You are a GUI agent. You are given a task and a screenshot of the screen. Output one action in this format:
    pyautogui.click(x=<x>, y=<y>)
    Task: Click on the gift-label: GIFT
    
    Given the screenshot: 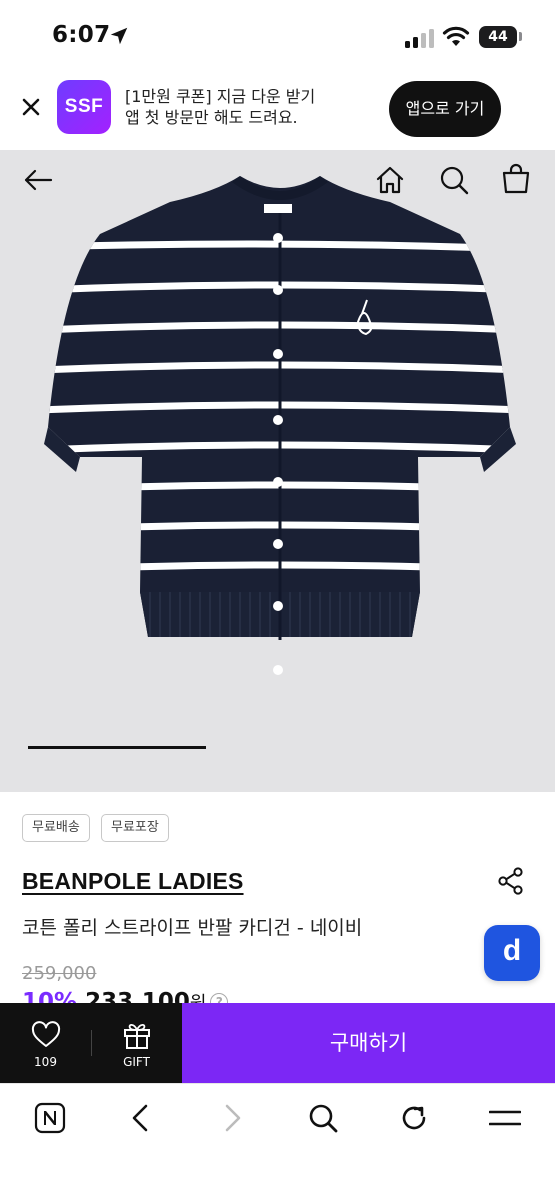 What is the action you would take?
    pyautogui.click(x=136, y=1062)
    